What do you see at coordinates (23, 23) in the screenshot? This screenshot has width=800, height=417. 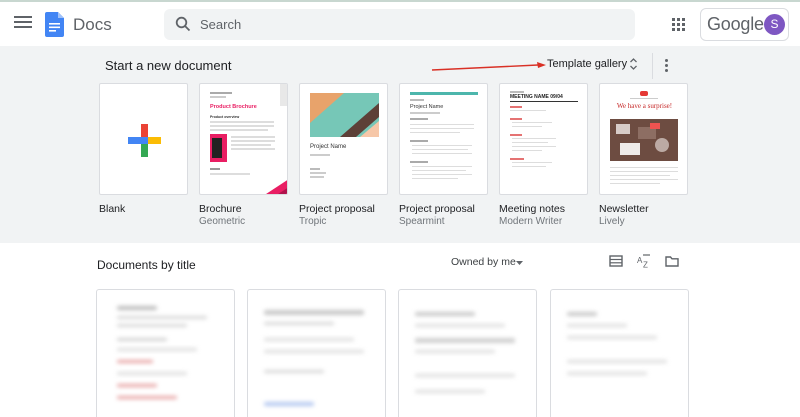 I see `main-menu-icon` at bounding box center [23, 23].